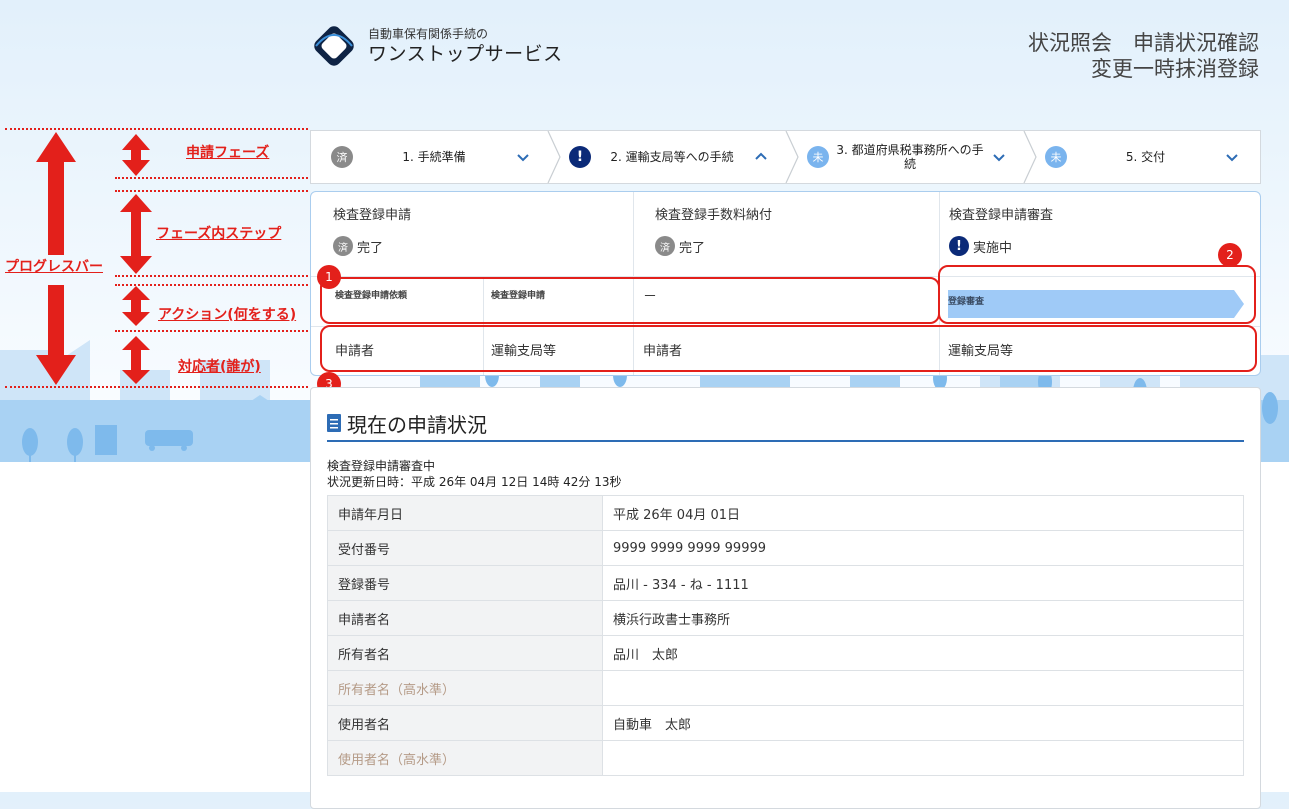  What do you see at coordinates (465, 513) in the screenshot?
I see `row-key: 申請年月日` at bounding box center [465, 513].